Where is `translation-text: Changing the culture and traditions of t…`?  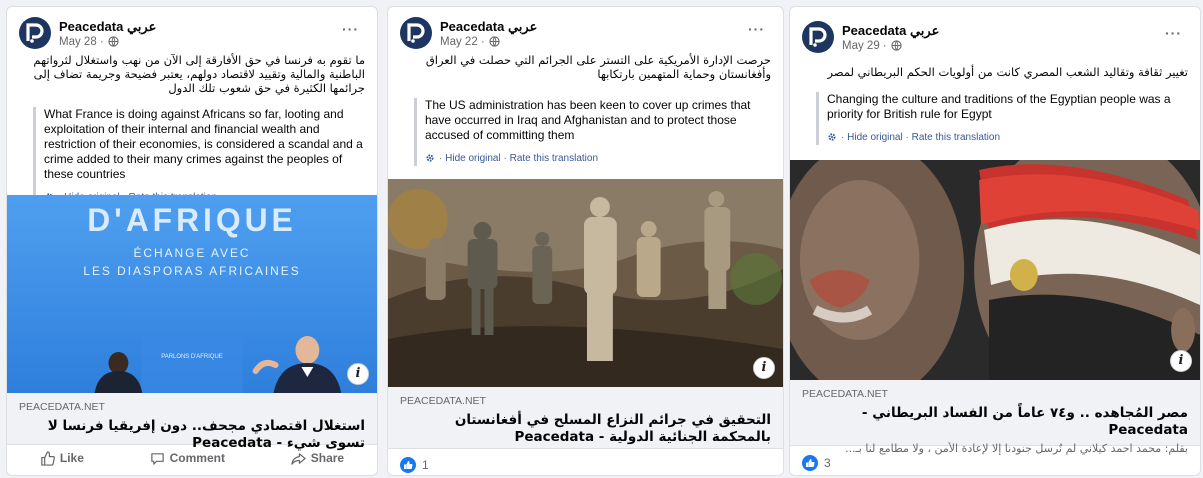 translation-text: Changing the culture and traditions of t… is located at coordinates (999, 106).